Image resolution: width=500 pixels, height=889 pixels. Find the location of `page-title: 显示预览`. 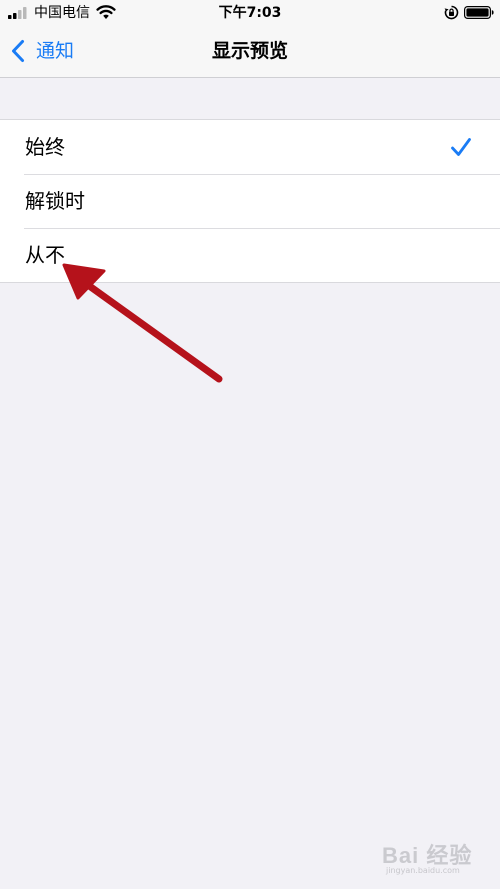

page-title: 显示预览 is located at coordinates (249, 51).